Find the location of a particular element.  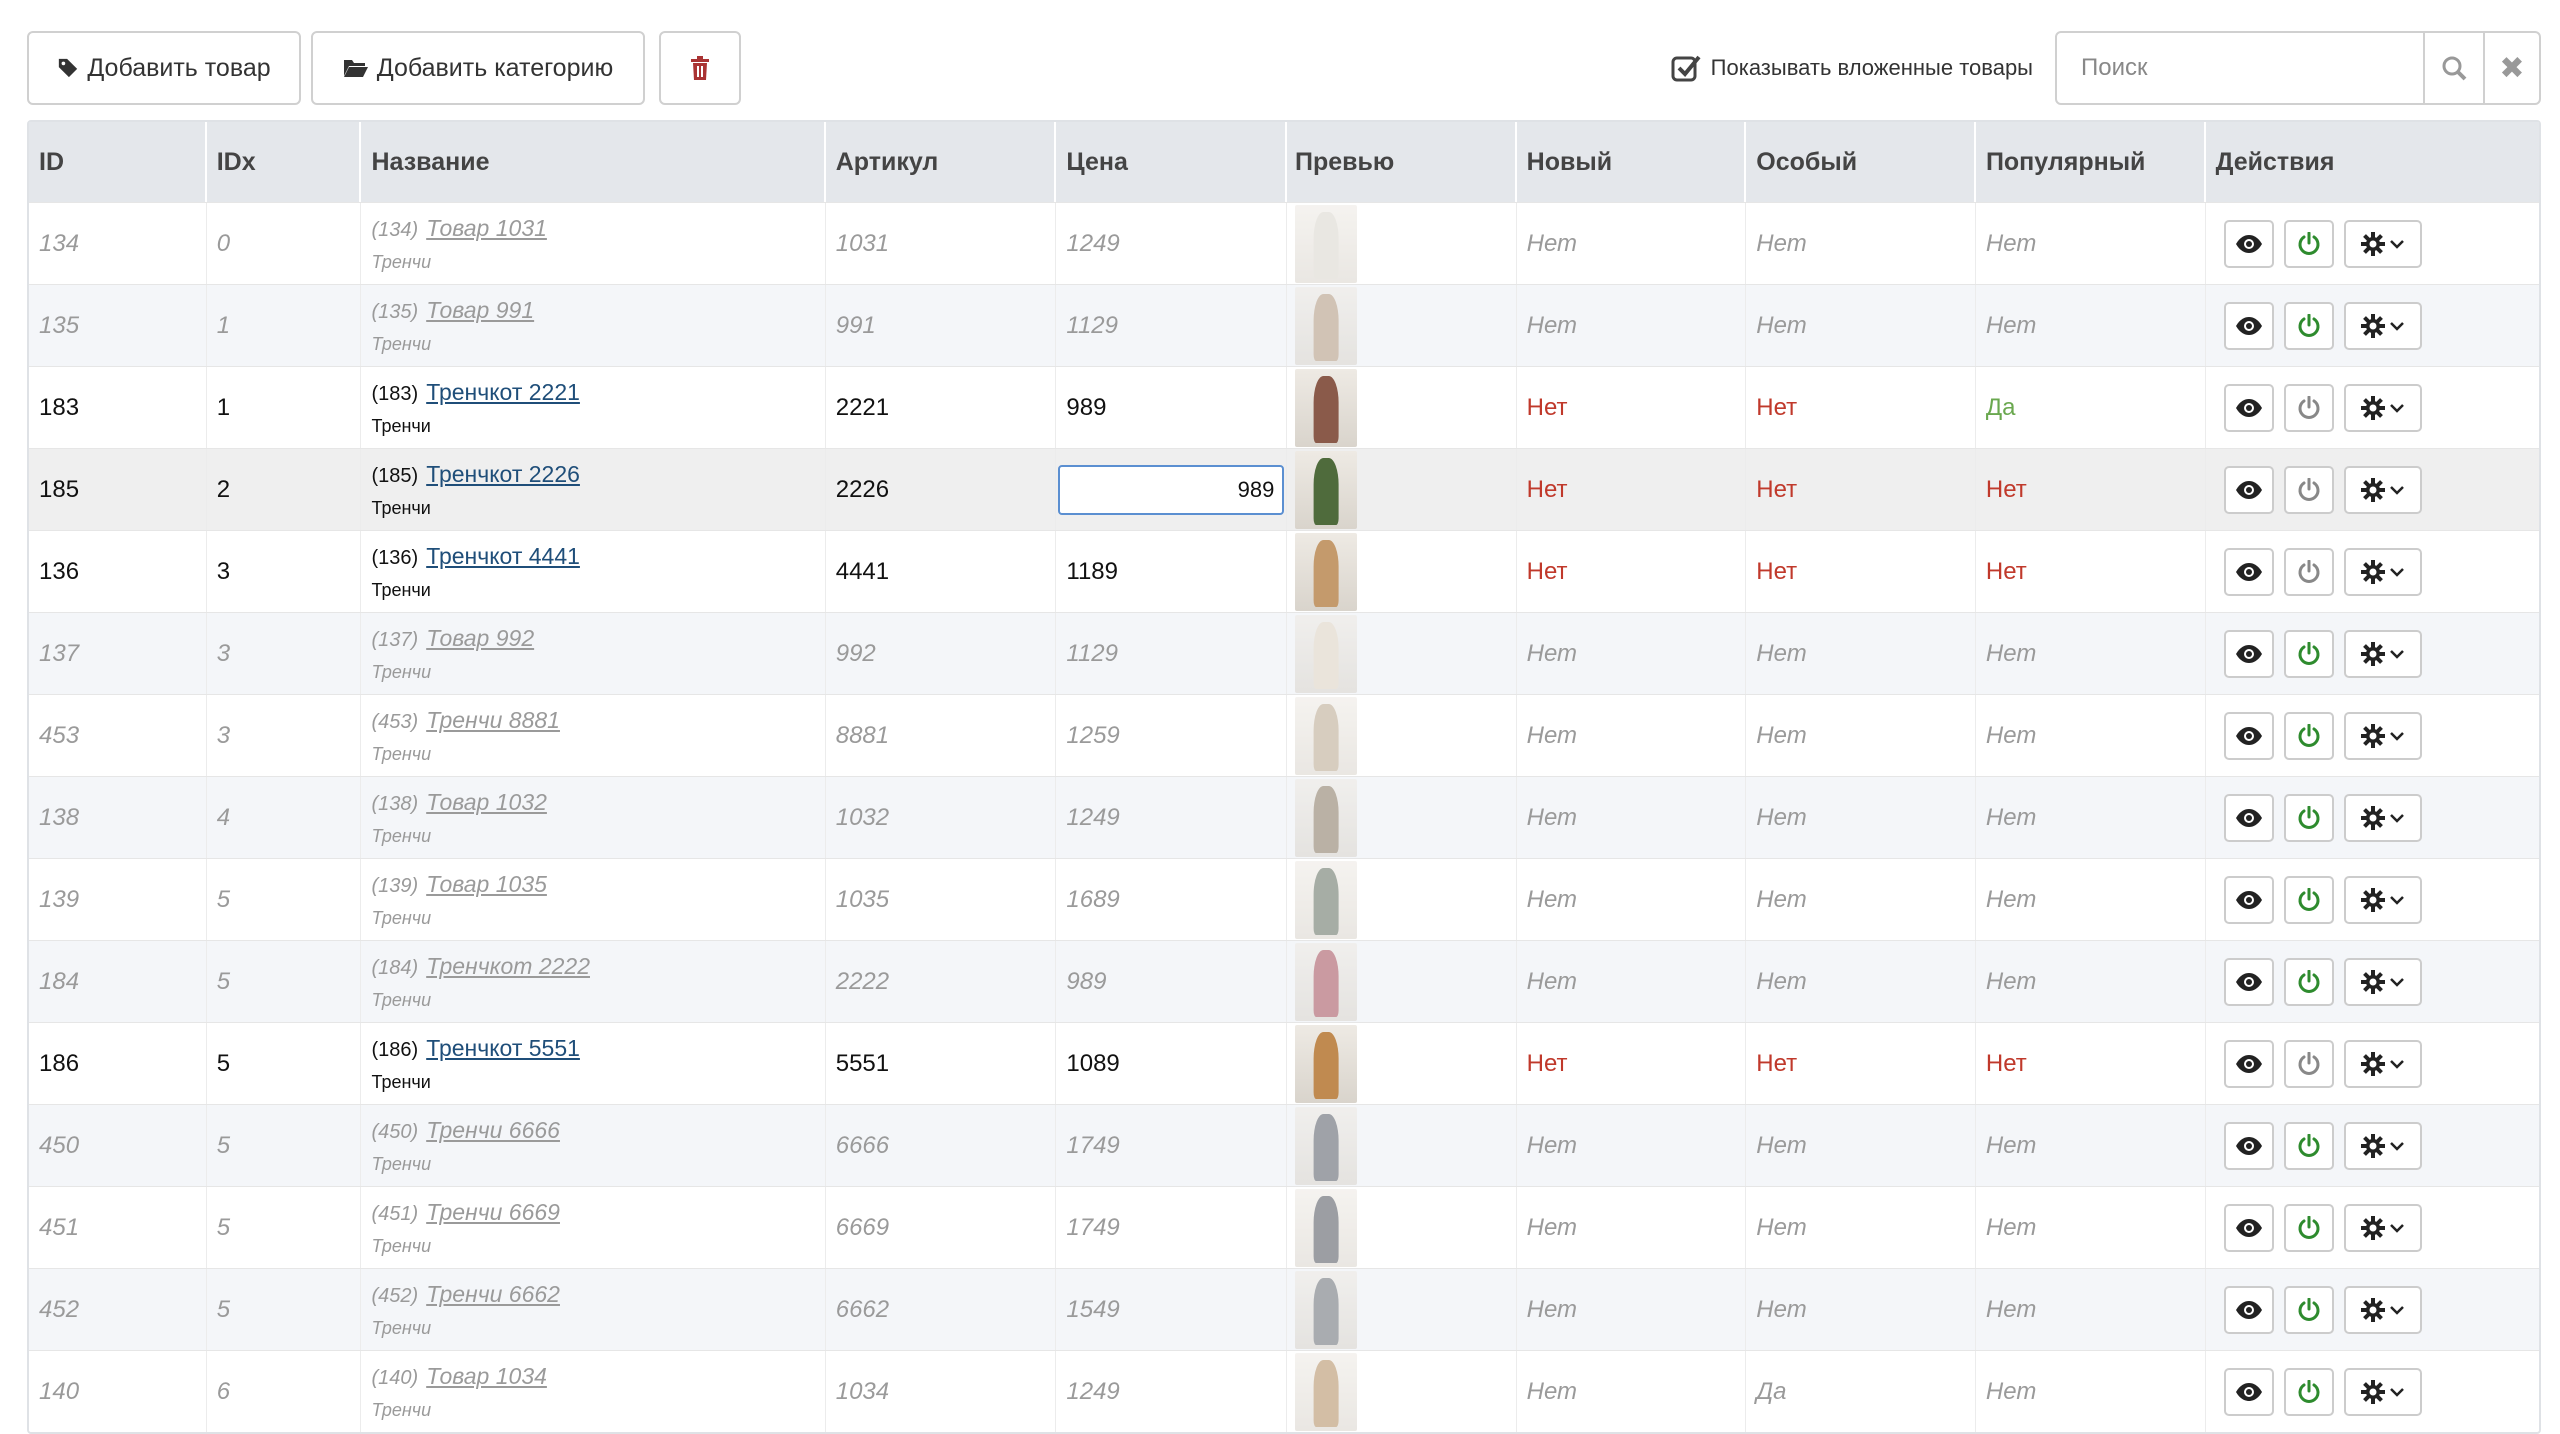

product-name-link: Тренчкот 2226 is located at coordinates (503, 474).